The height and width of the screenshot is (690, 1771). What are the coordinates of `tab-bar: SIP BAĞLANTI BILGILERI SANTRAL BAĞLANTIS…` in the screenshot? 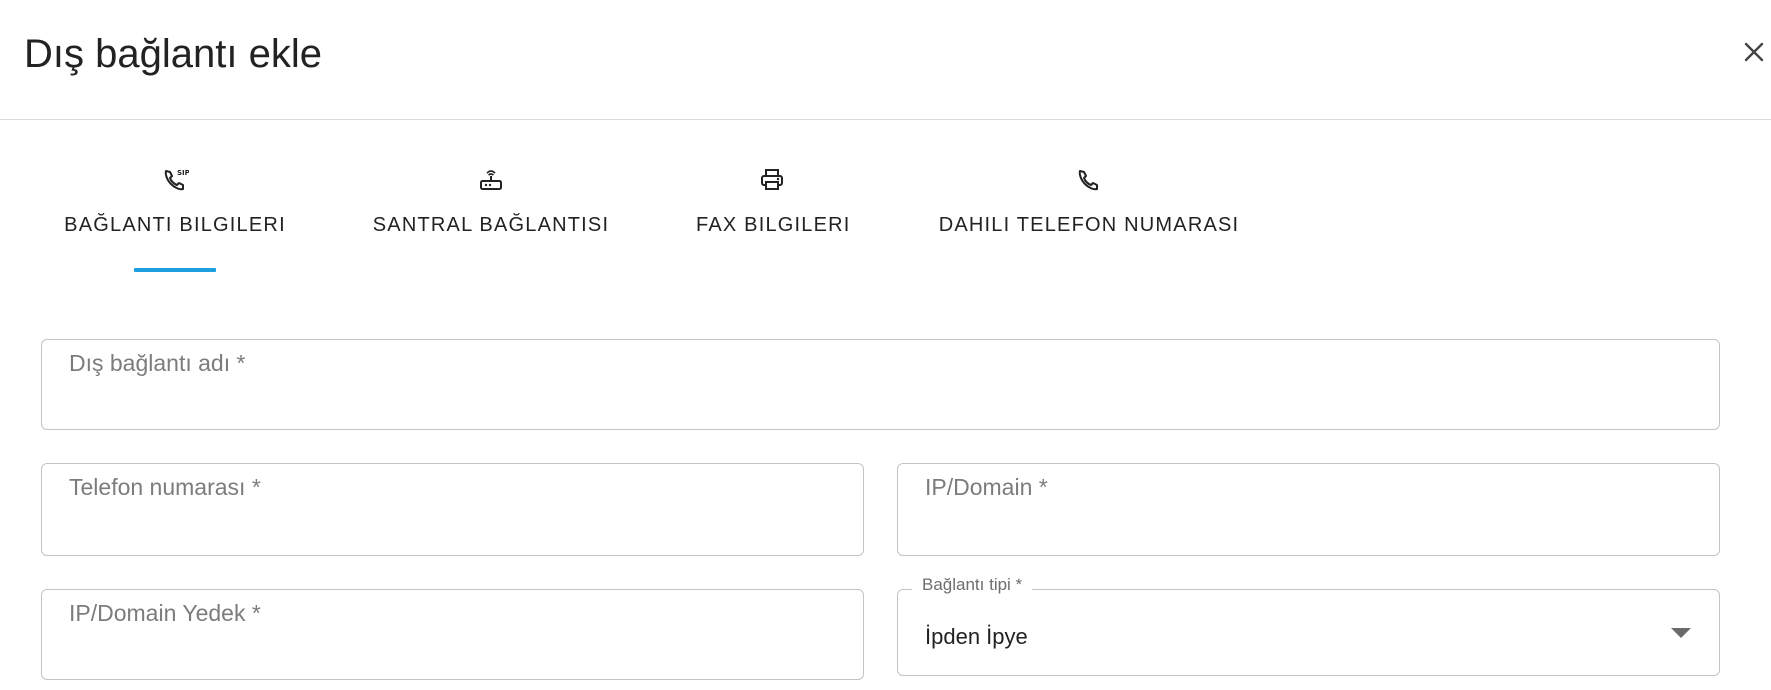 It's located at (650, 220).